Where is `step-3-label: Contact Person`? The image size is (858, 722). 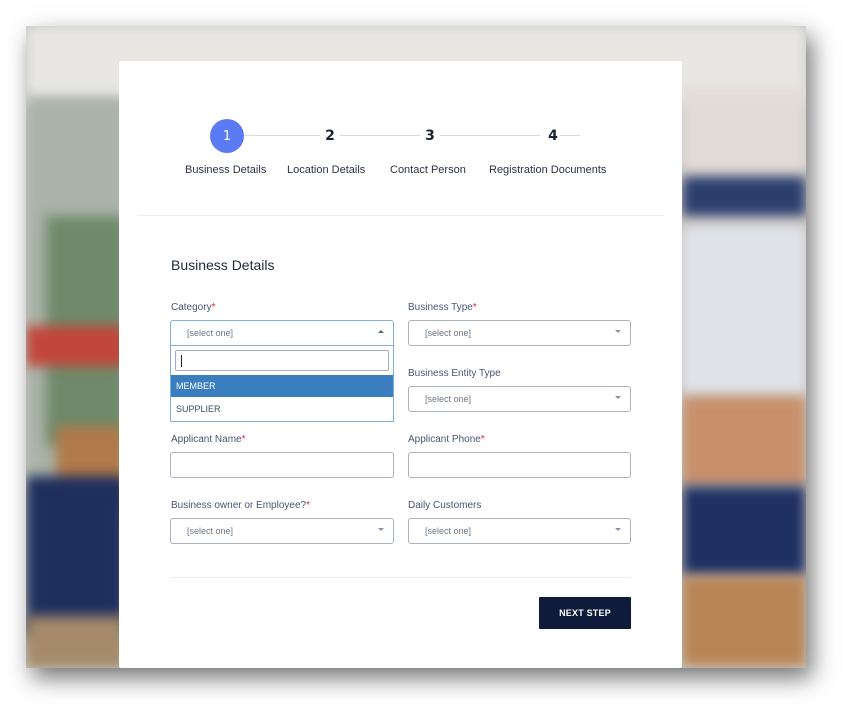
step-3-label: Contact Person is located at coordinates (428, 170).